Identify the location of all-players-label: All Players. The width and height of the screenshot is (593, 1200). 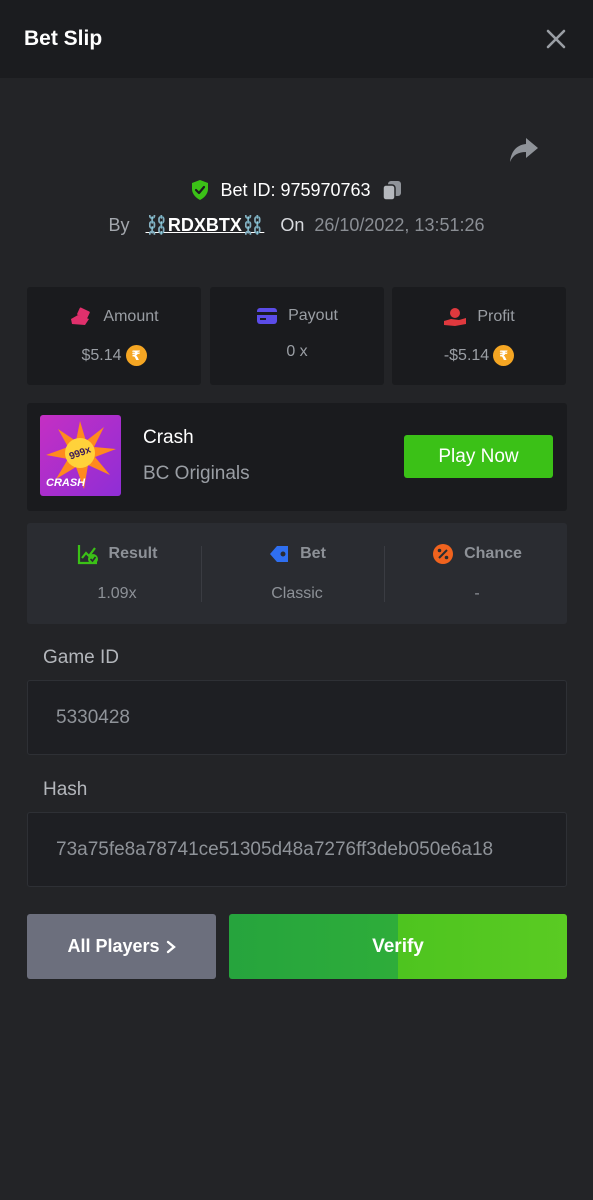
(113, 946).